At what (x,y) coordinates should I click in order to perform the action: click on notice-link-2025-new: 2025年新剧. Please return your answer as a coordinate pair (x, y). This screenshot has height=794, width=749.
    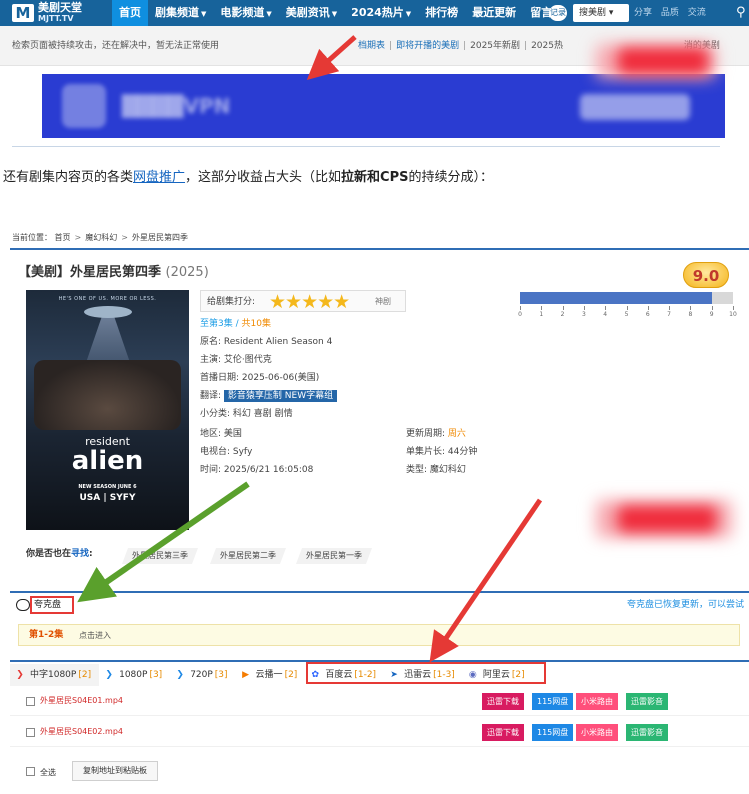
    Looking at the image, I should click on (495, 46).